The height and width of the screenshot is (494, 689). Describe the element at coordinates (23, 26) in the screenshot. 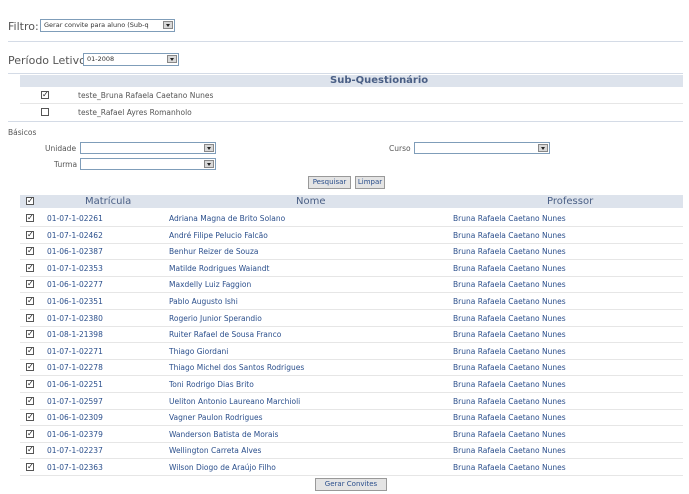

I see `filter-label: Filtro:` at that location.